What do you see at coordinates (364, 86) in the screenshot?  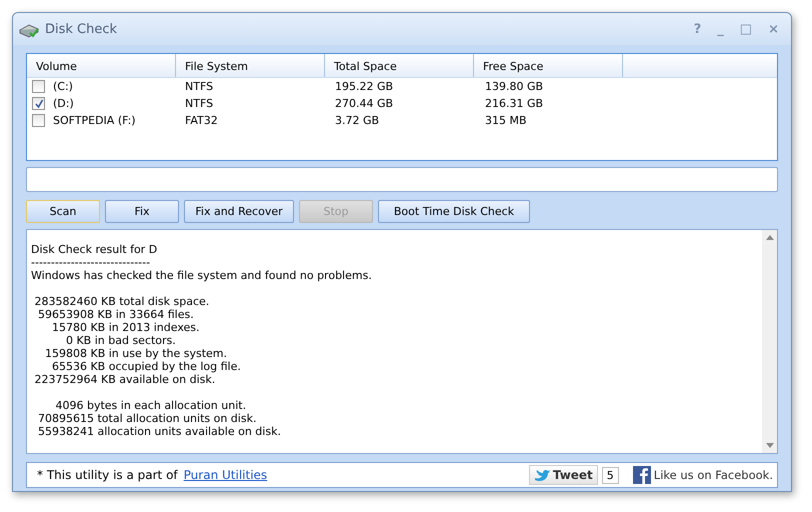 I see `table-cell: 195.22 GB` at bounding box center [364, 86].